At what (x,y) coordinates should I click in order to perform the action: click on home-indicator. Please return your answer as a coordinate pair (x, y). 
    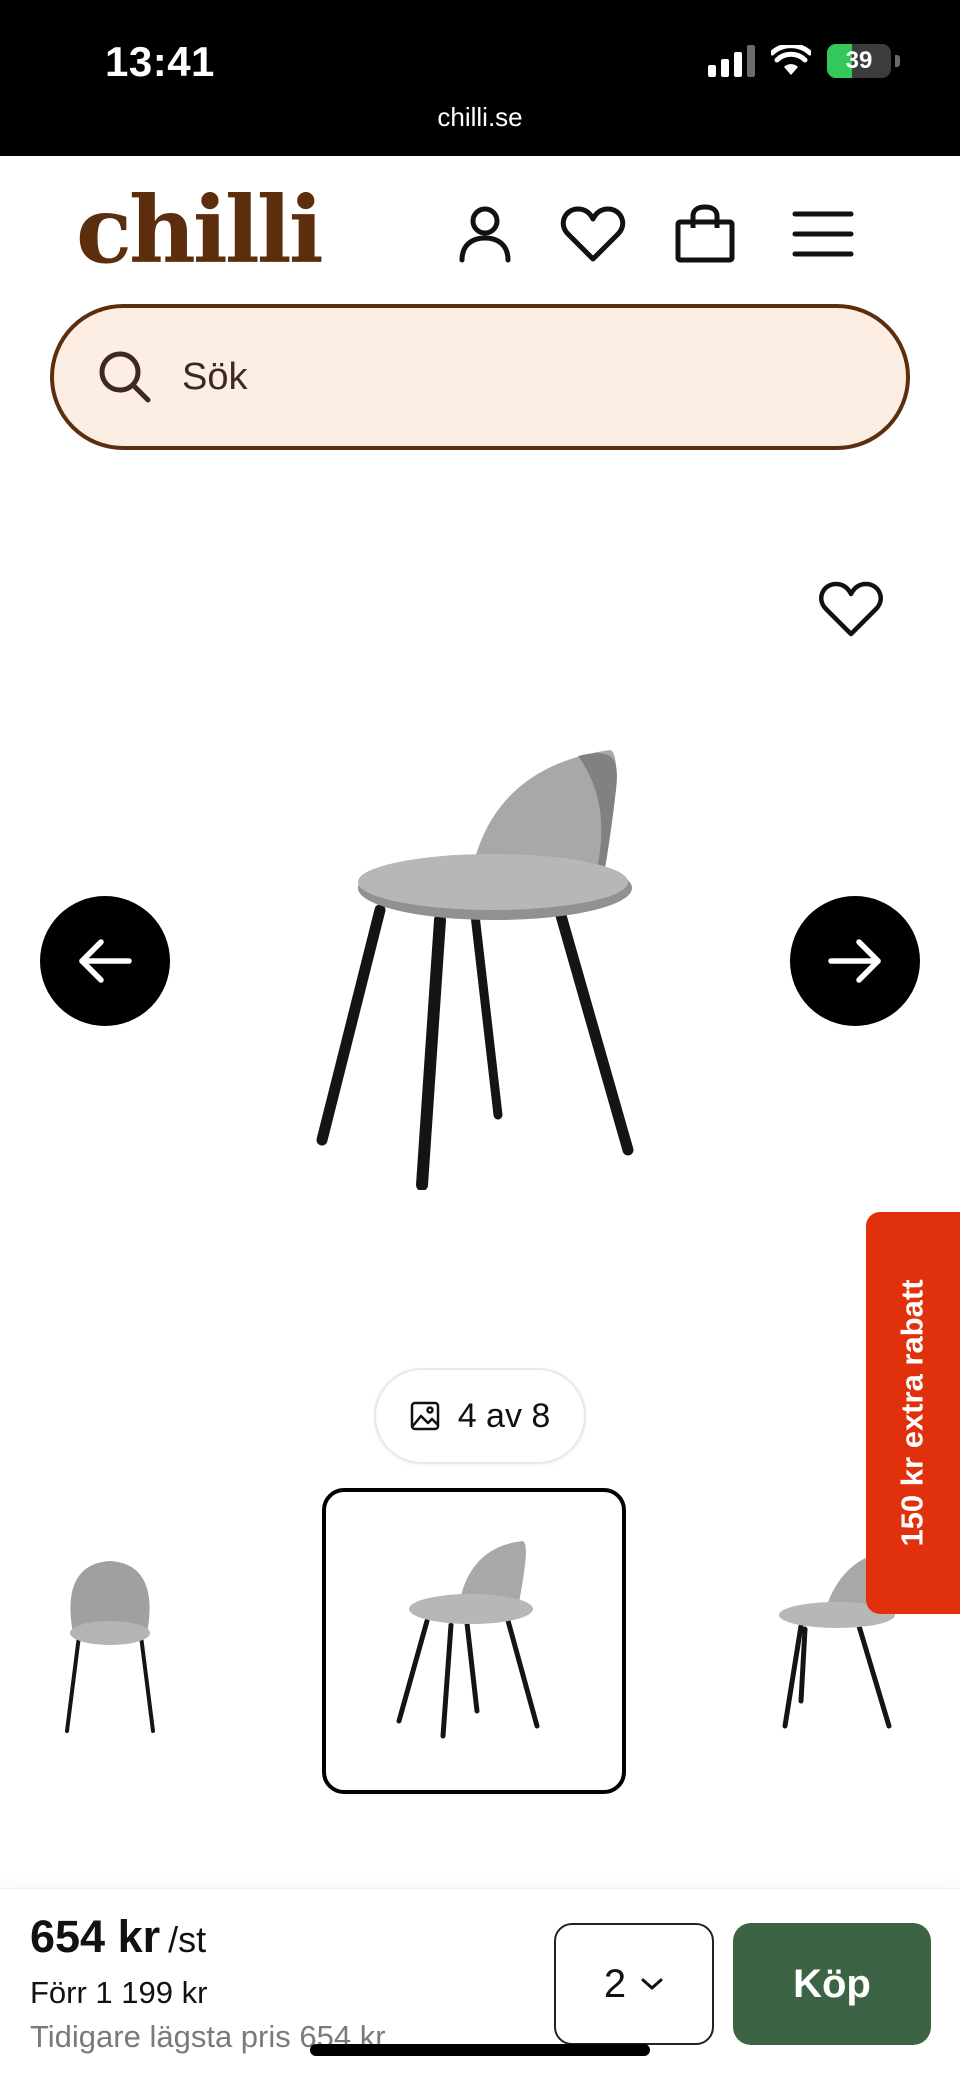
    Looking at the image, I should click on (480, 2050).